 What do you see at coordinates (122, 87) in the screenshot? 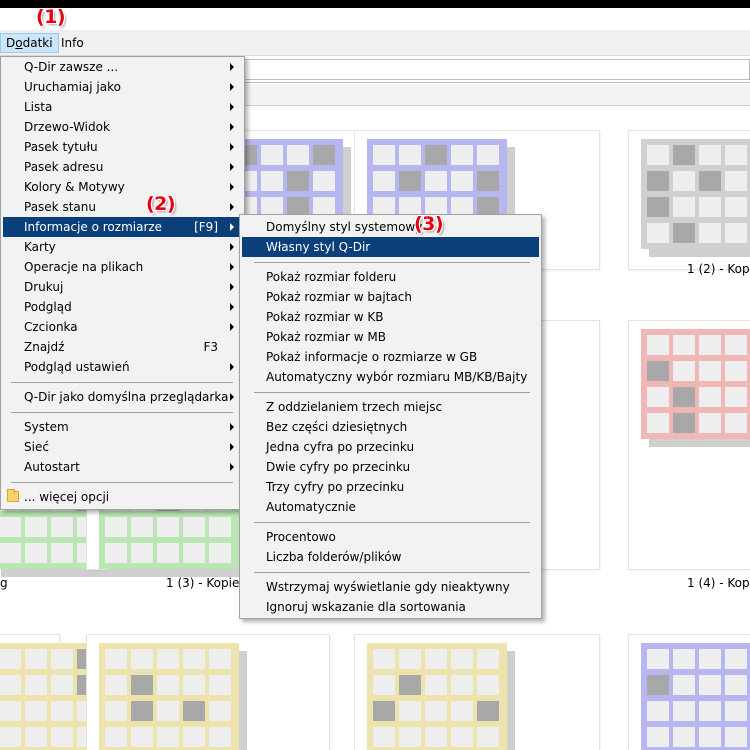
I see `menu-item-uruchamiaj-jako: Uruchamiaj jako` at bounding box center [122, 87].